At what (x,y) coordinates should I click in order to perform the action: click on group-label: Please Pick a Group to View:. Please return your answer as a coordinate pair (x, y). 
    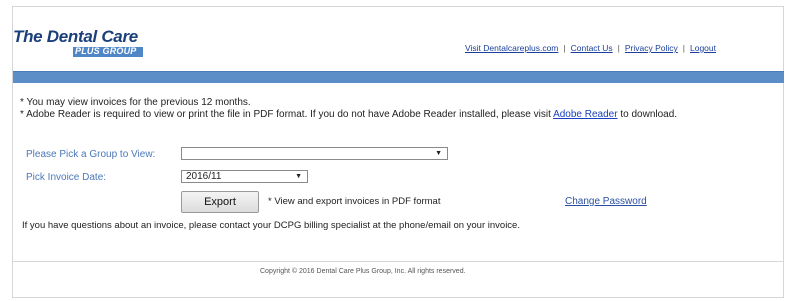
    Looking at the image, I should click on (91, 154).